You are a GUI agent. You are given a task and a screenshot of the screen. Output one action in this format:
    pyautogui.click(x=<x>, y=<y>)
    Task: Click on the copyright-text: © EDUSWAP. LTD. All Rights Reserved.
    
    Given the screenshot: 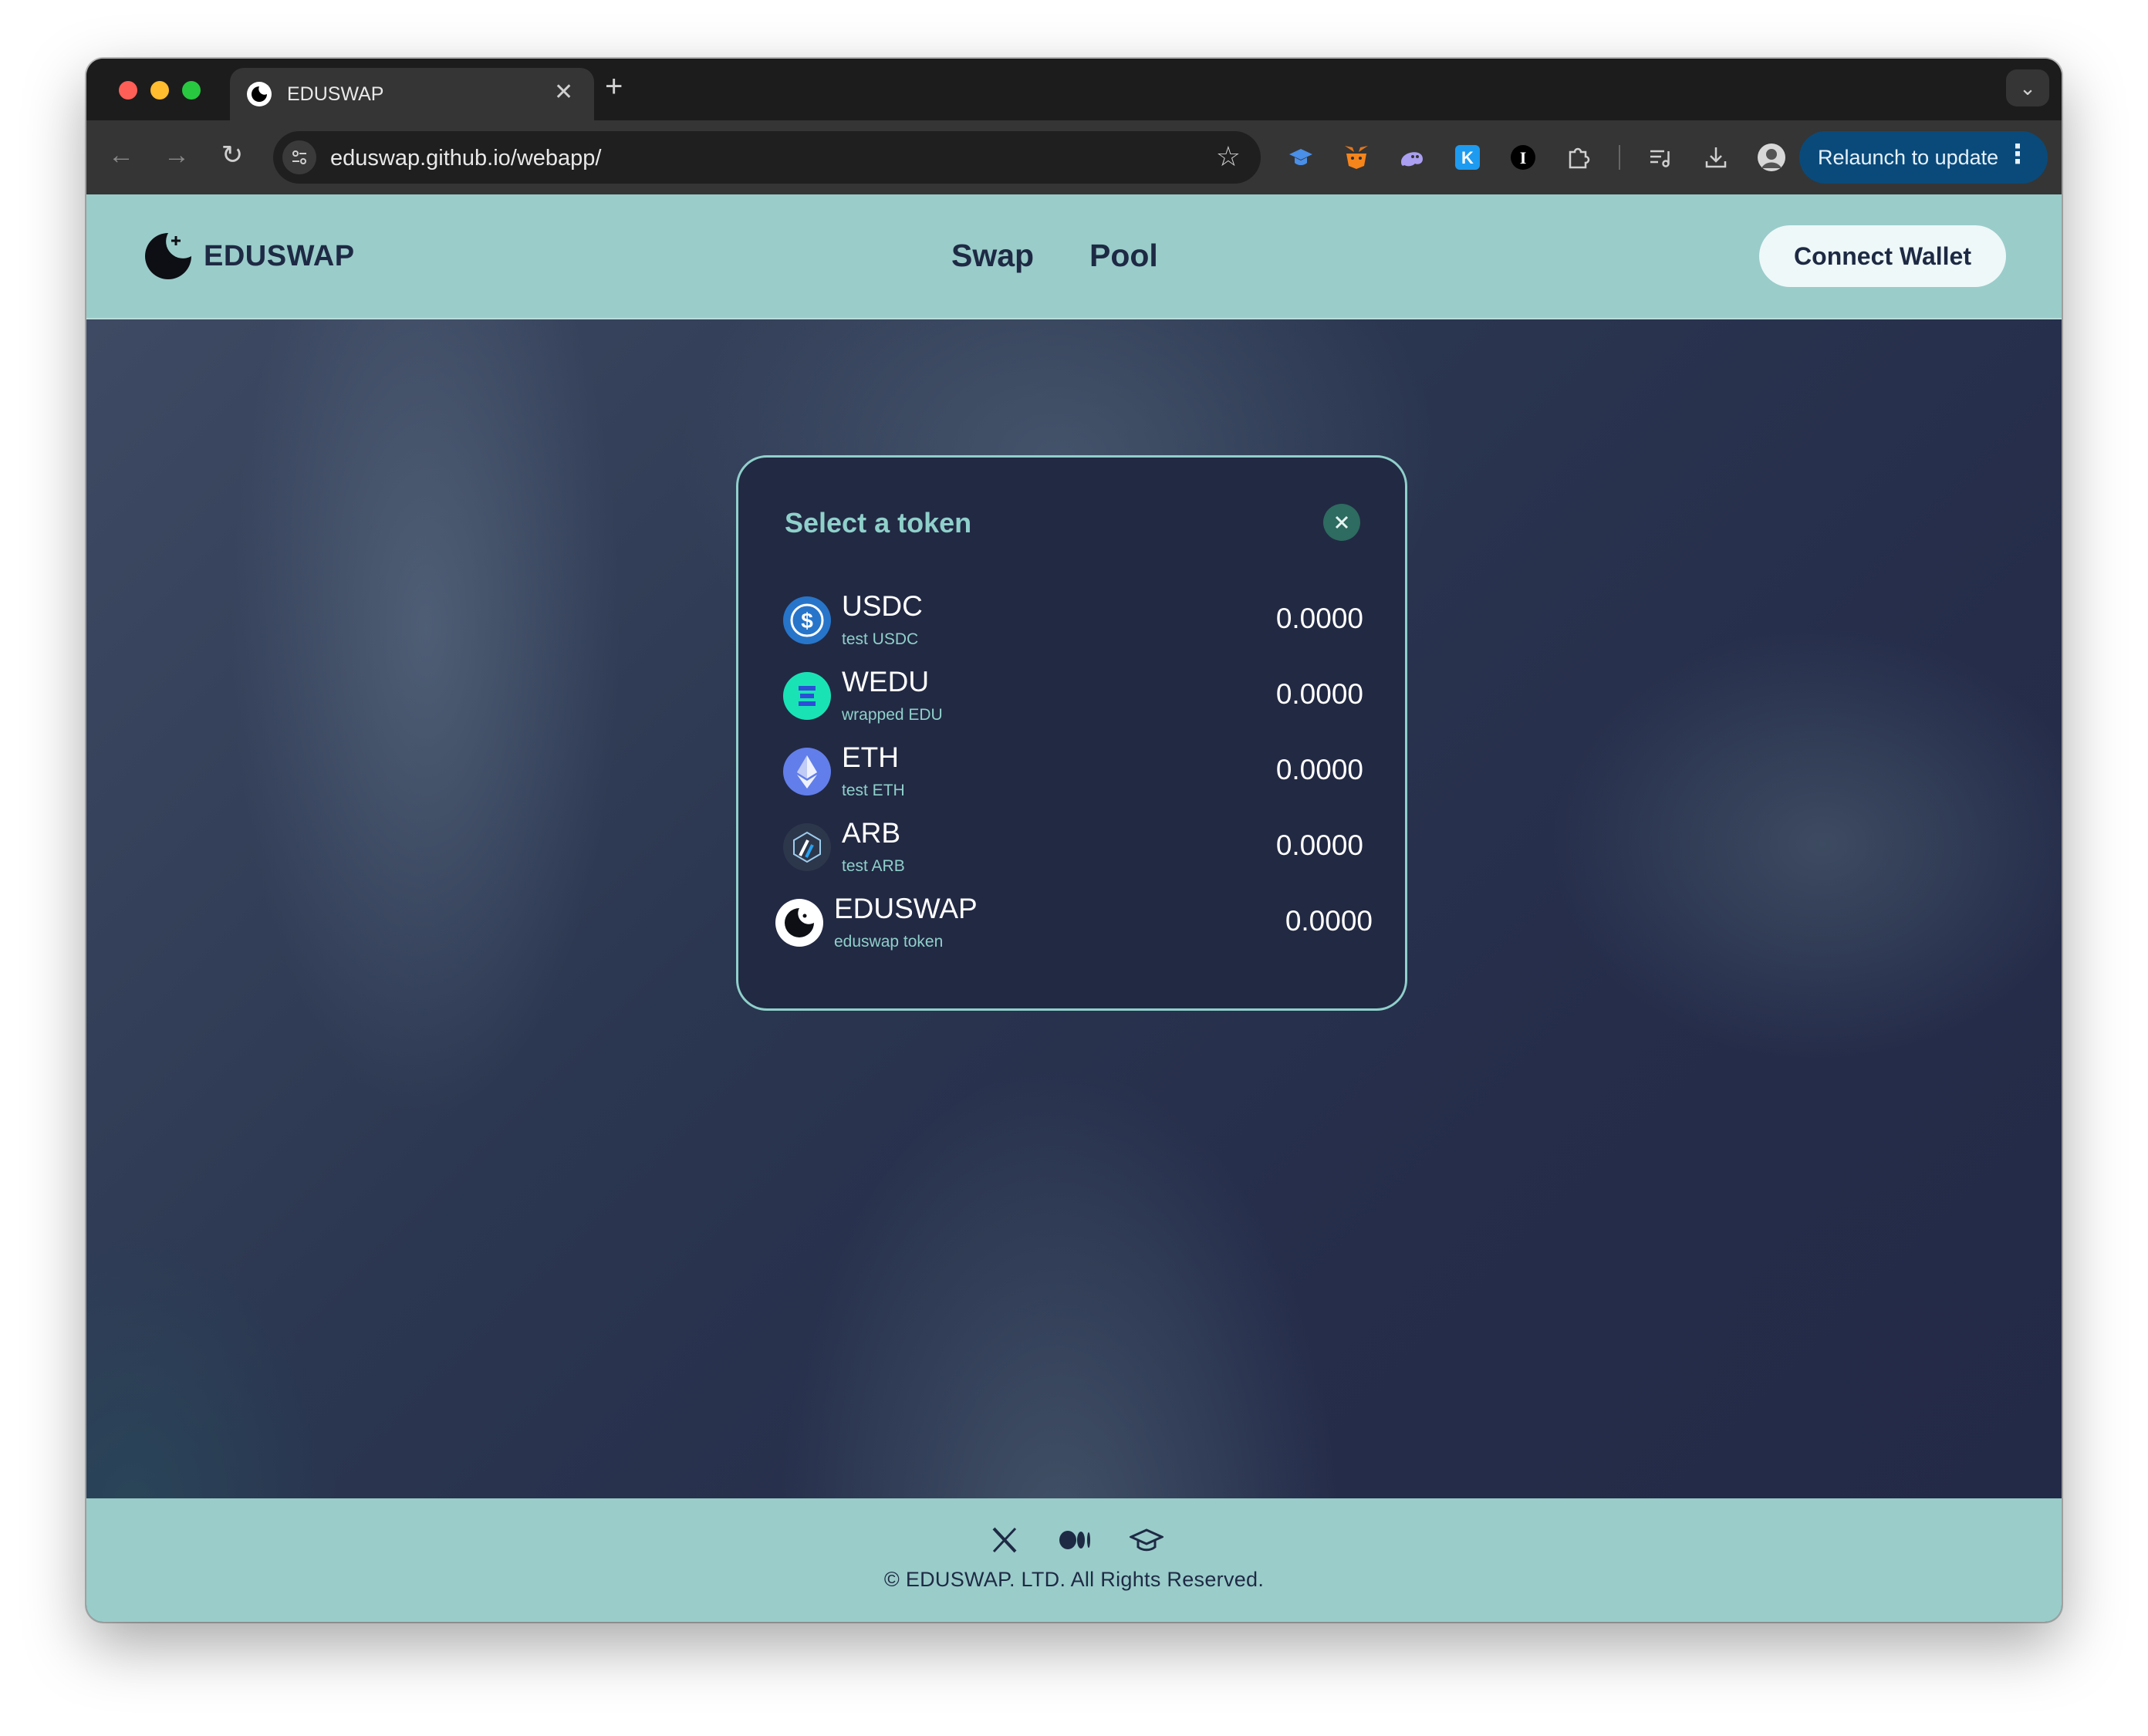 What is the action you would take?
    pyautogui.click(x=1074, y=1579)
    